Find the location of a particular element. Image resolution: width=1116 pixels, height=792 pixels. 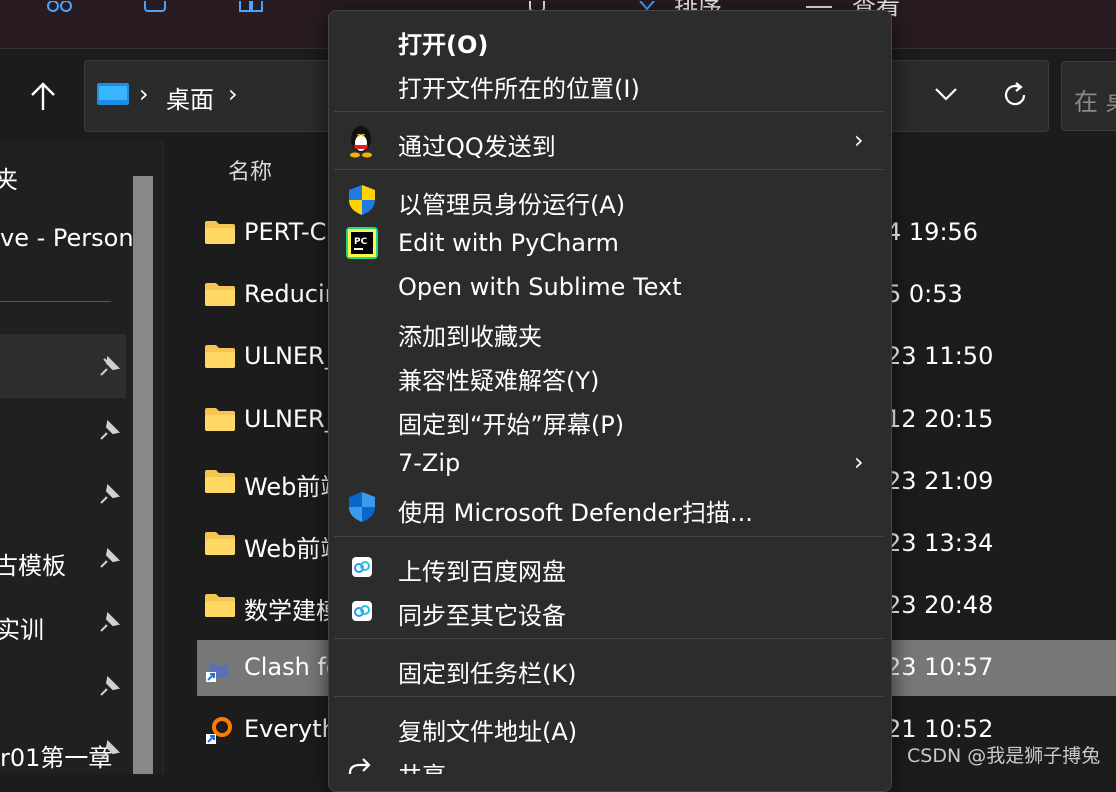

file-date: 23 21:09 is located at coordinates (940, 481).